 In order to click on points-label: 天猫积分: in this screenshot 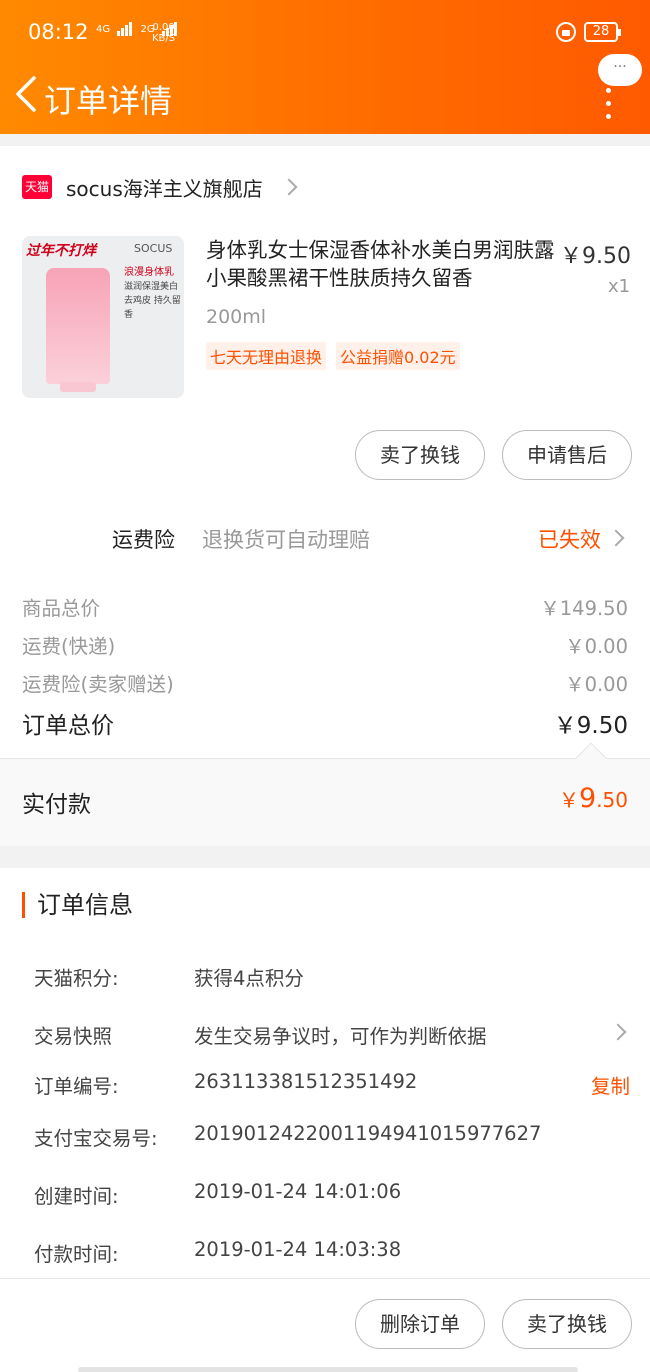, I will do `click(76, 978)`.